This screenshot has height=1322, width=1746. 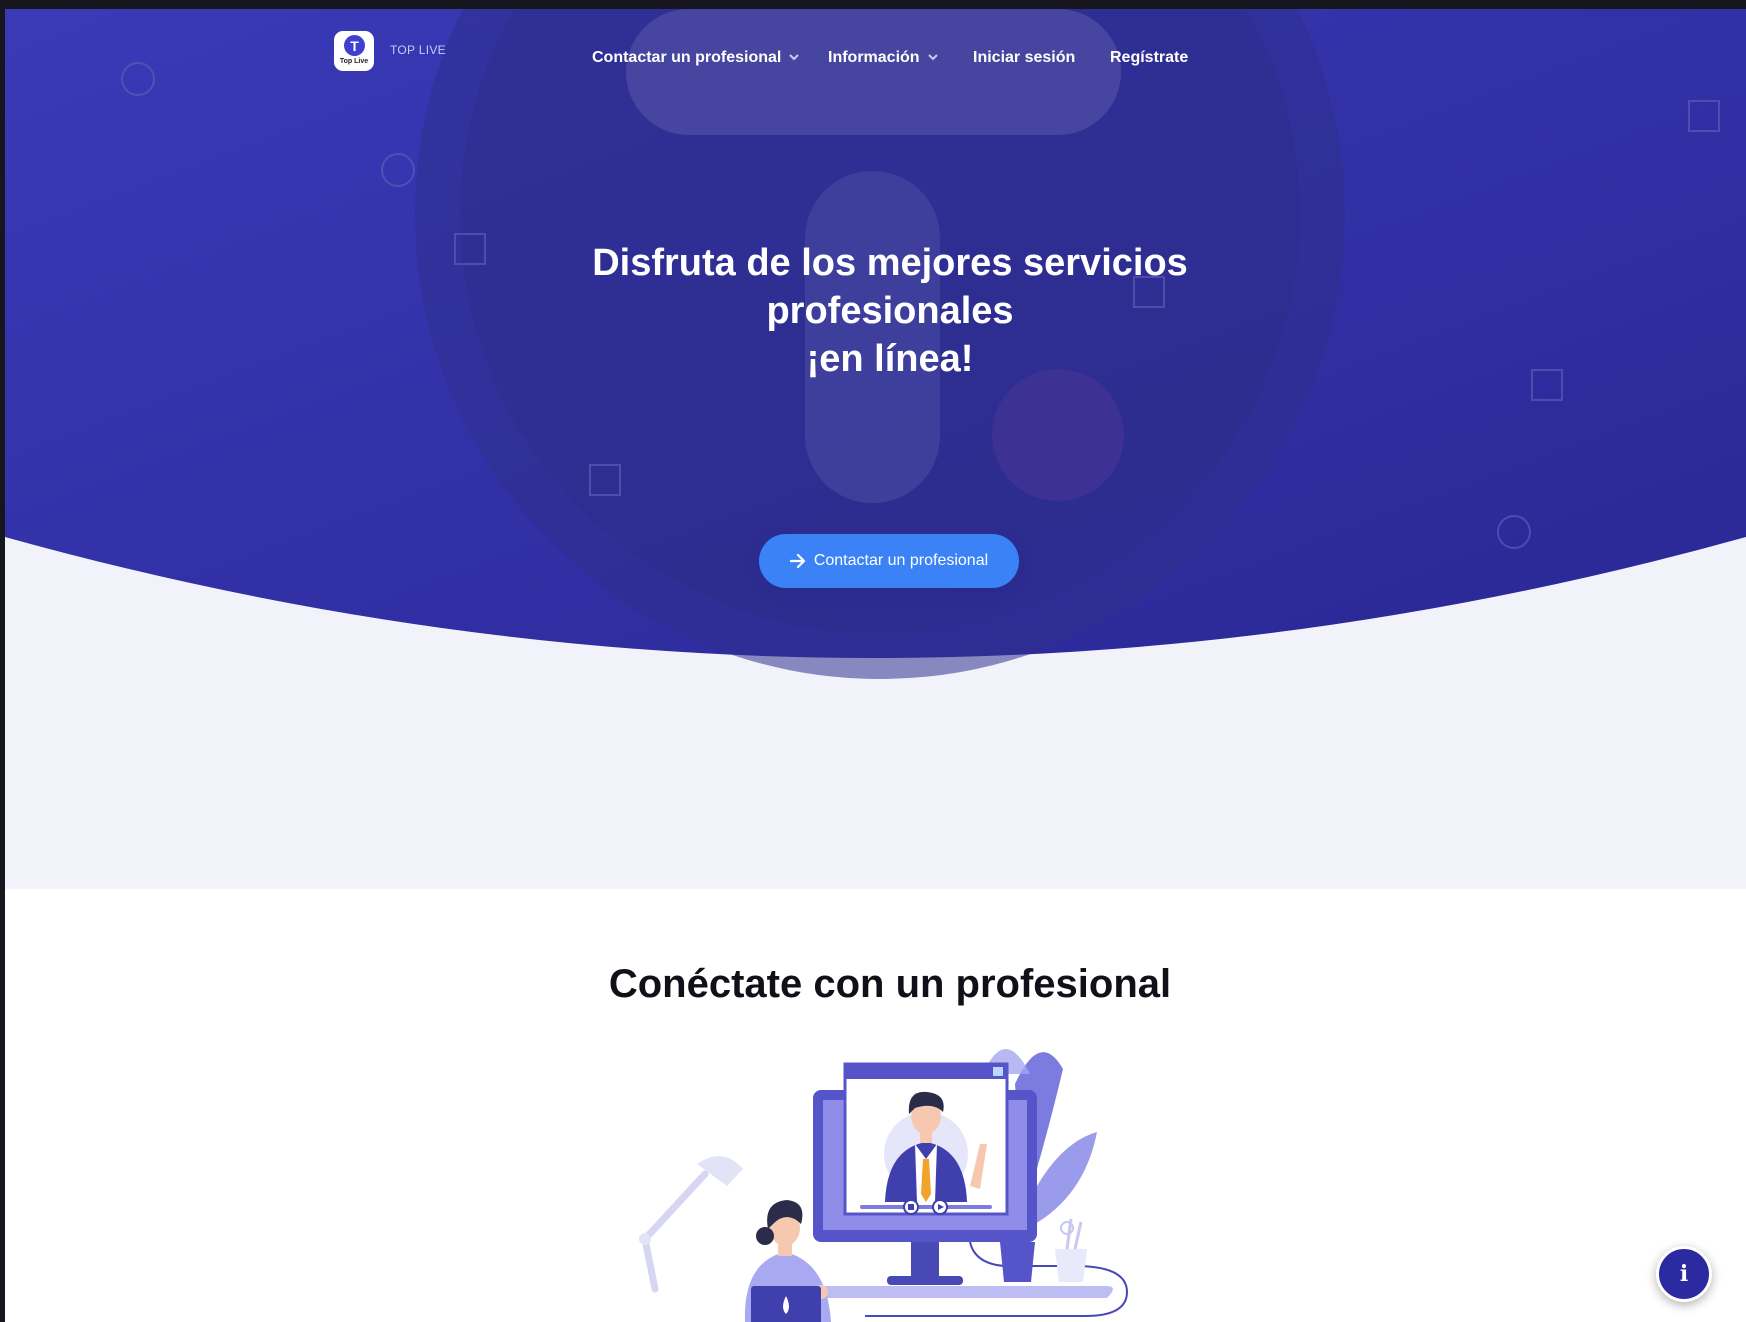 I want to click on brand-logo: T Top Live, so click(x=354, y=51).